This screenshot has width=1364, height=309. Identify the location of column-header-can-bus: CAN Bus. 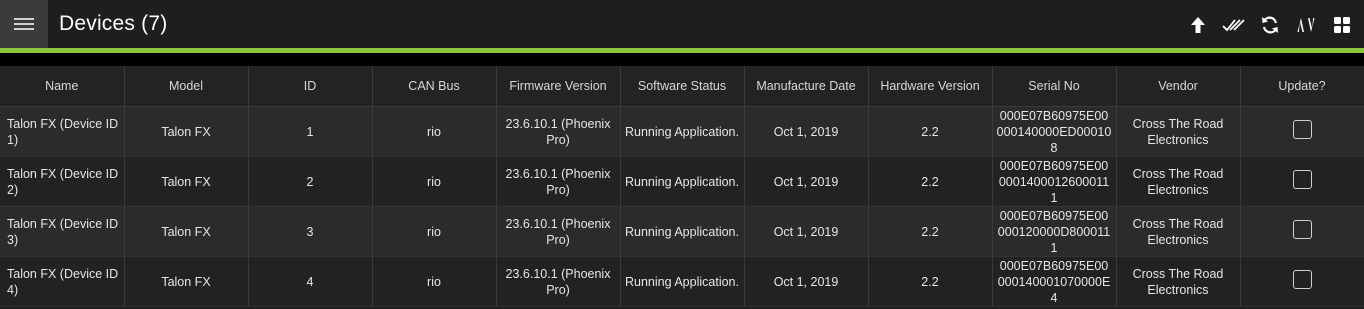
(434, 86).